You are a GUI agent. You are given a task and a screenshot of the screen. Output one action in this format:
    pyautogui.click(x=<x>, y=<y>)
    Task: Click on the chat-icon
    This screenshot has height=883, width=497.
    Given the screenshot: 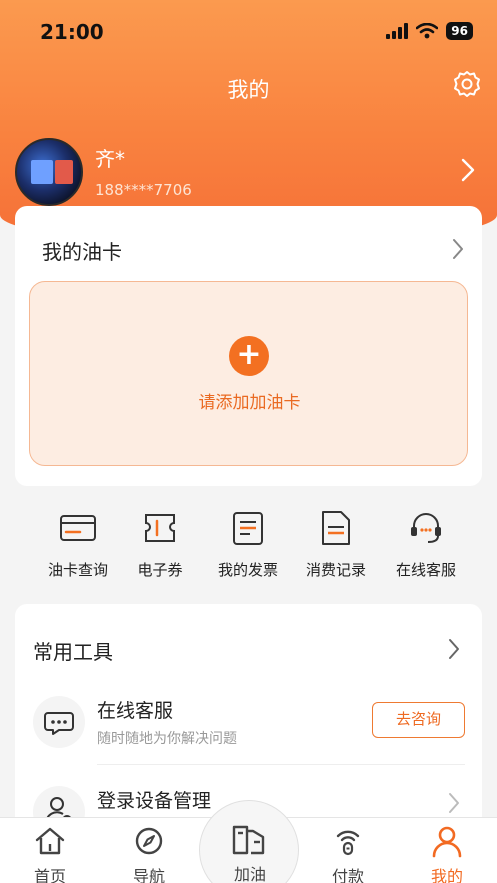 What is the action you would take?
    pyautogui.click(x=59, y=723)
    